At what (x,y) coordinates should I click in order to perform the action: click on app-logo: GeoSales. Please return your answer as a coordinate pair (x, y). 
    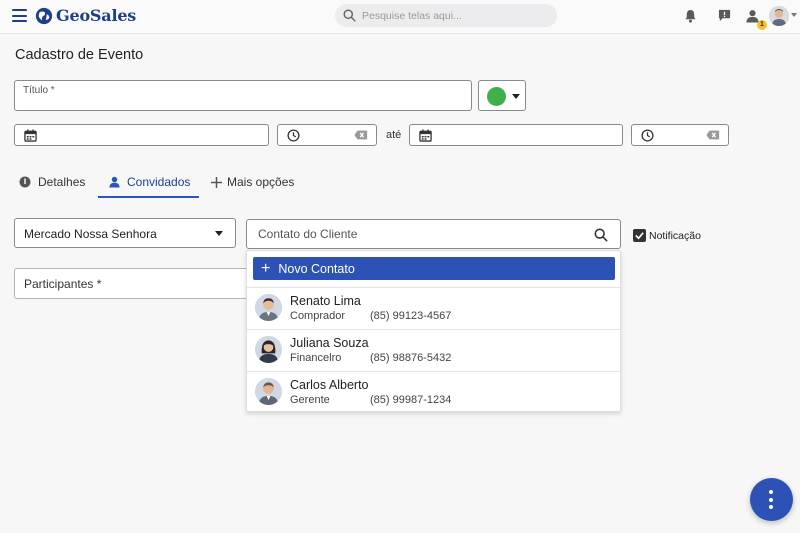
    Looking at the image, I should click on (85, 15).